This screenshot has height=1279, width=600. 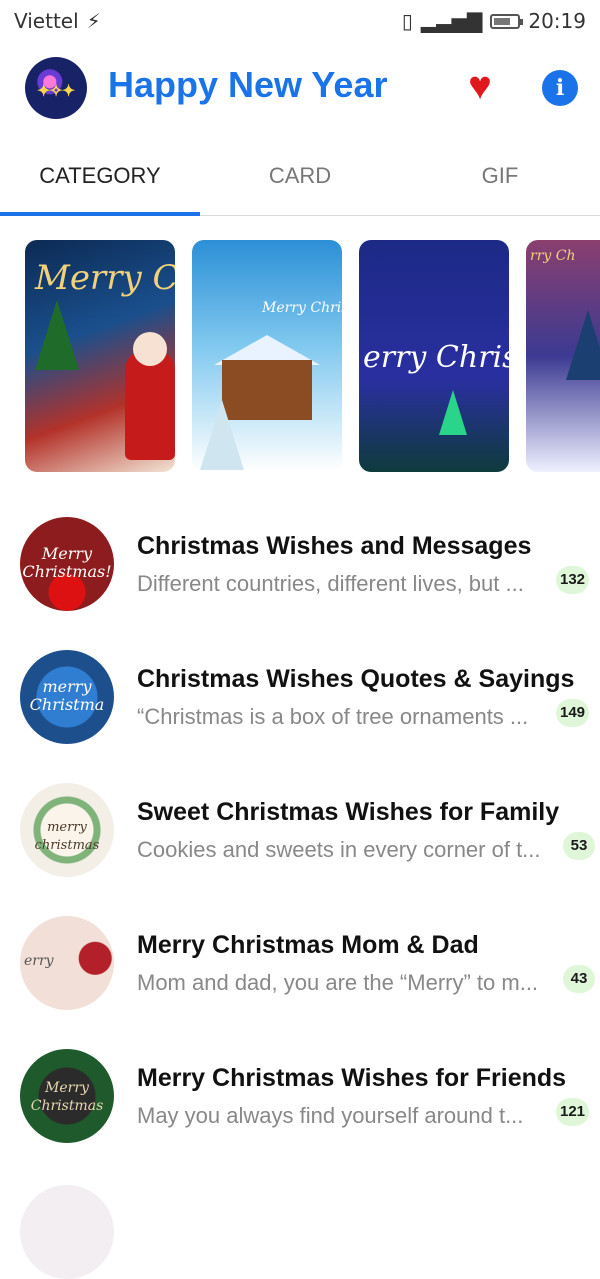 What do you see at coordinates (356, 679) in the screenshot?
I see `category-title: Christmas Wishes Quotes & Sayings` at bounding box center [356, 679].